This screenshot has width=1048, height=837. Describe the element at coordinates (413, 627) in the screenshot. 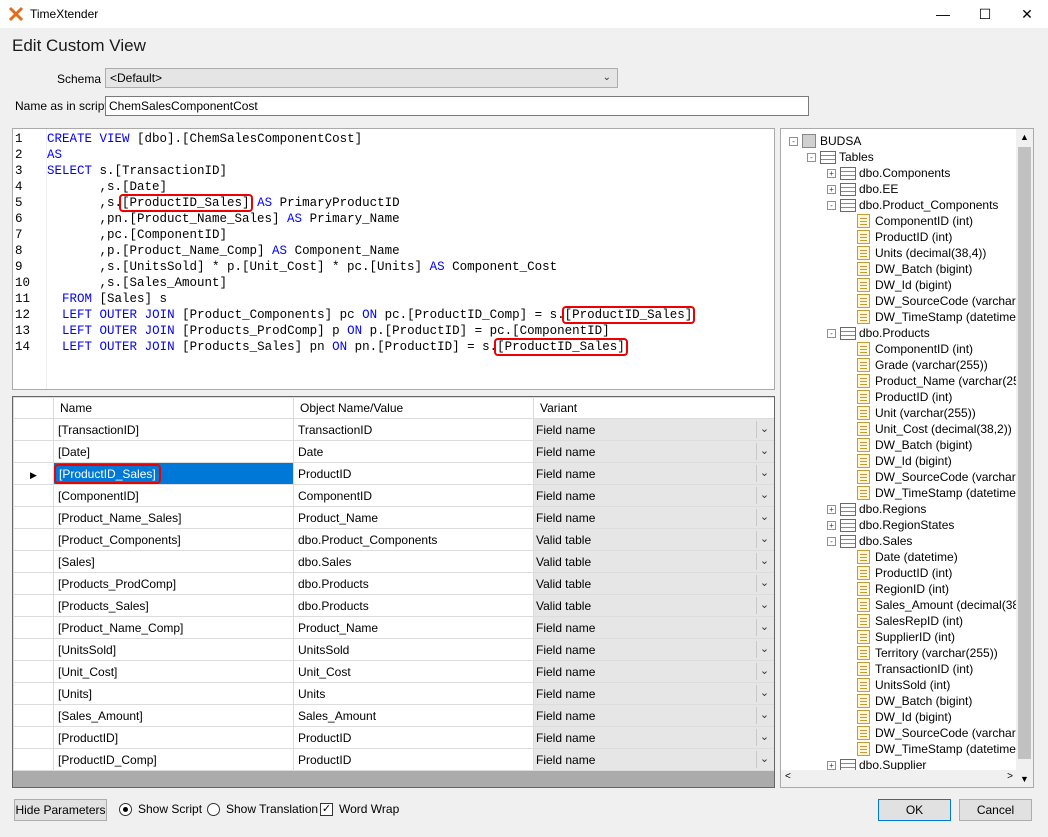

I see `object-name-cell: Product_Name` at that location.